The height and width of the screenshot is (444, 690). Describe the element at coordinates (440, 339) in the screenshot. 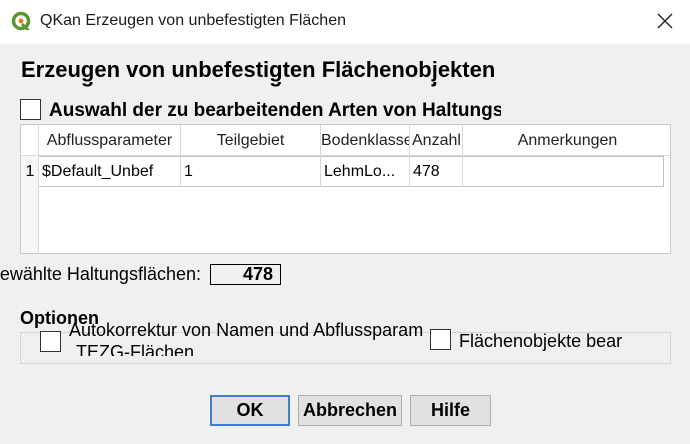

I see `flaechenobjekte-checkbox` at that location.